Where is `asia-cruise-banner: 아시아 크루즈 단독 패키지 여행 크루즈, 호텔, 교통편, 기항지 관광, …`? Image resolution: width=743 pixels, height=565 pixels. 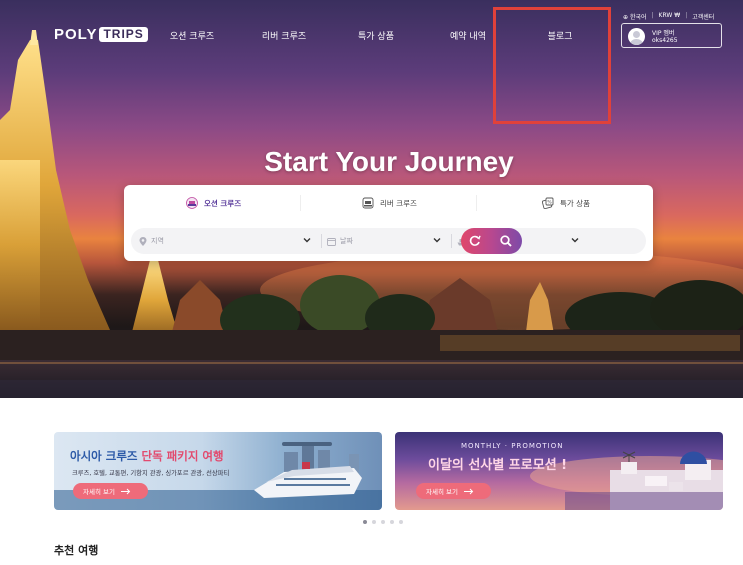 asia-cruise-banner: 아시아 크루즈 단독 패키지 여행 크루즈, 호텔, 교통편, 기항지 관광, … is located at coordinates (218, 471).